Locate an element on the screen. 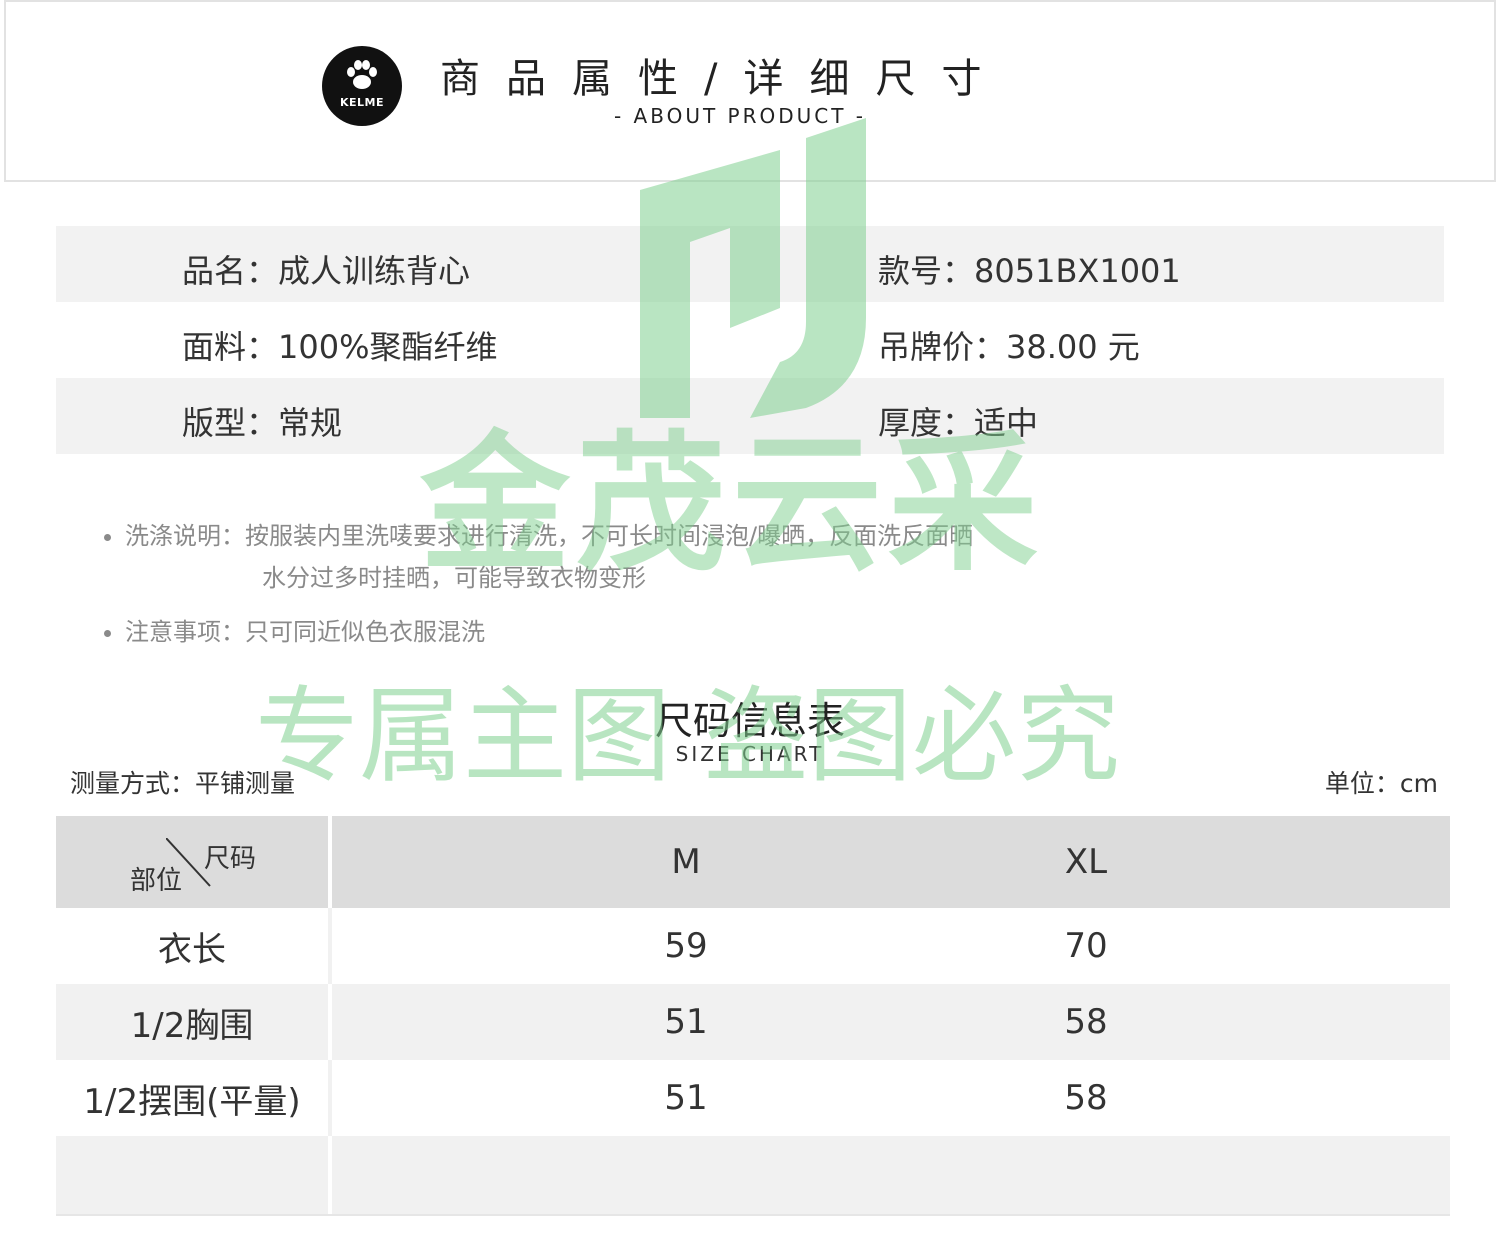  caution-text: 只可同近似色衣服混洗 is located at coordinates (365, 632).